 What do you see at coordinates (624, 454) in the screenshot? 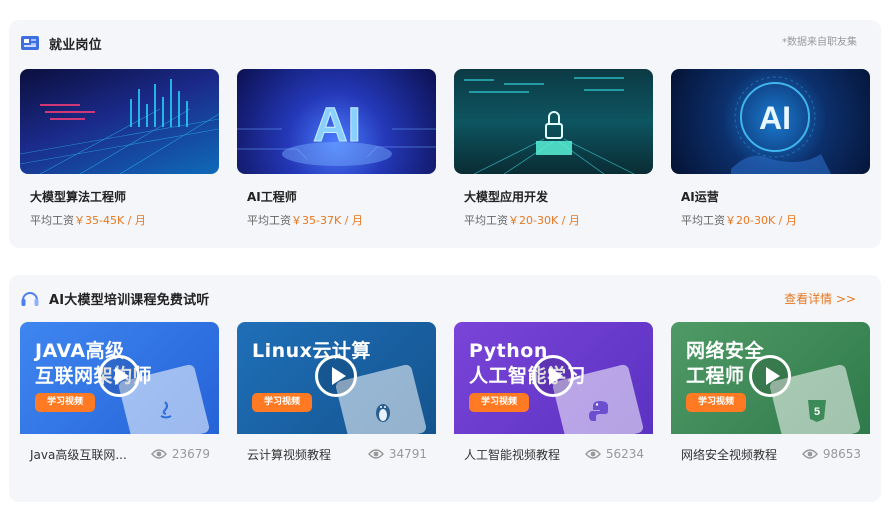
I see `view-count-value: 56234` at bounding box center [624, 454].